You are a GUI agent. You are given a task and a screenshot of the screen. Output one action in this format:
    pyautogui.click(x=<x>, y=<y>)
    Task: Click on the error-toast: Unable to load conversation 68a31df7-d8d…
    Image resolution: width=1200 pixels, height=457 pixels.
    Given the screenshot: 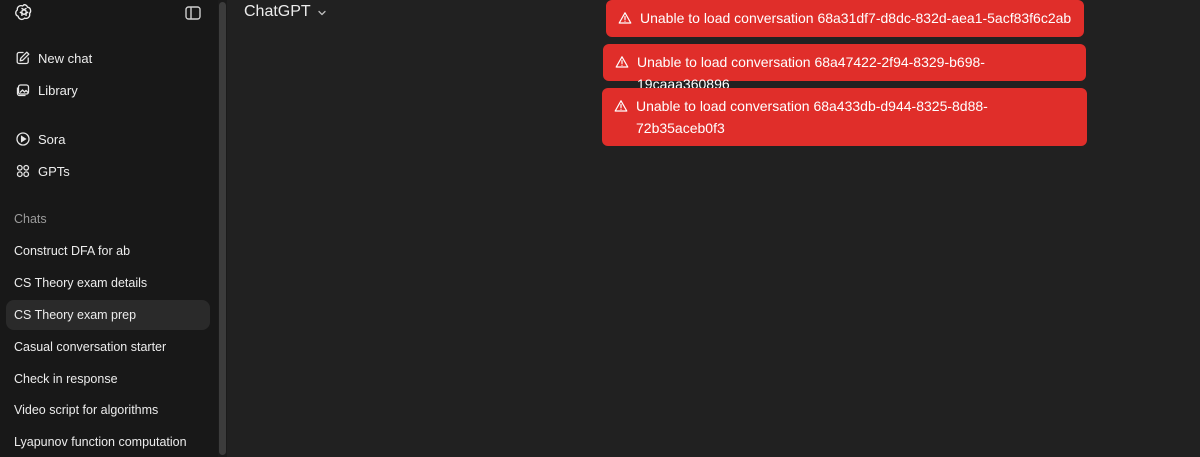 What is the action you would take?
    pyautogui.click(x=845, y=18)
    